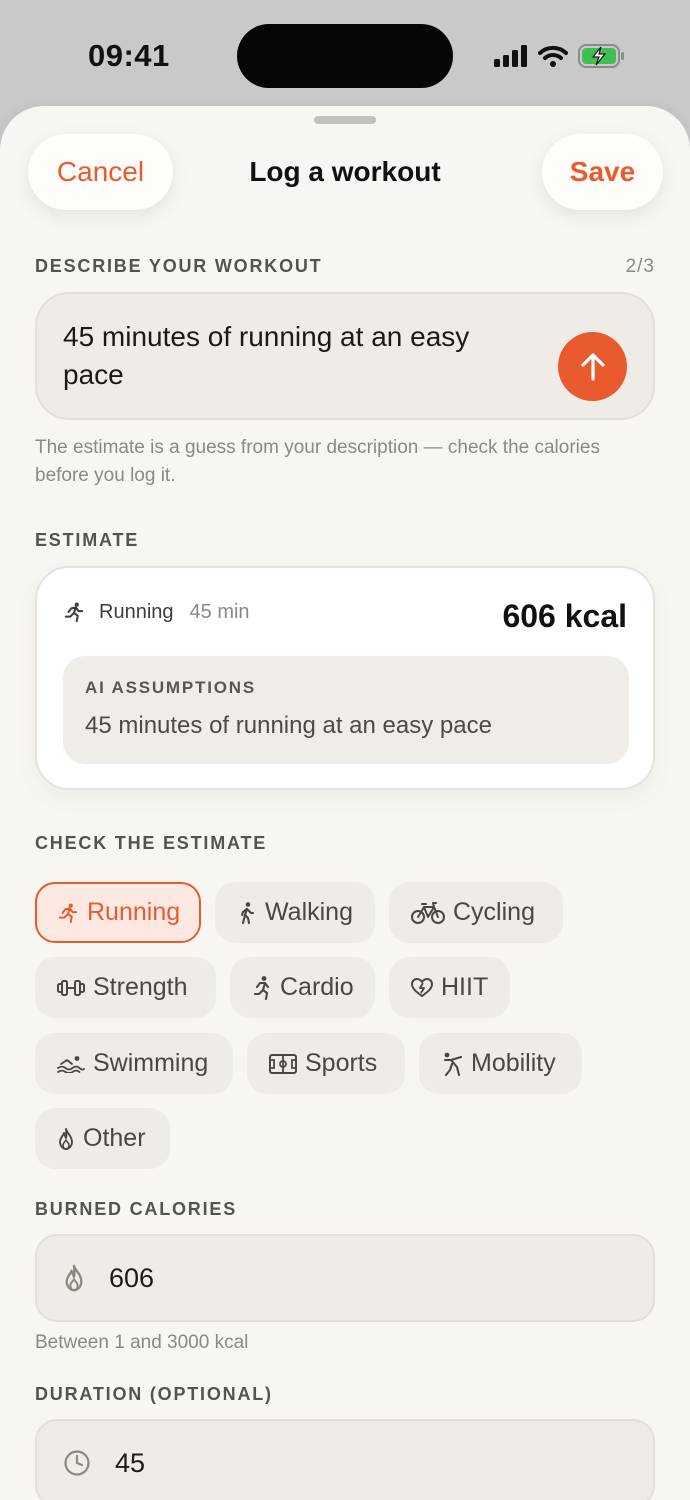 The image size is (690, 1500). I want to click on describe-counter: 2/3, so click(640, 266).